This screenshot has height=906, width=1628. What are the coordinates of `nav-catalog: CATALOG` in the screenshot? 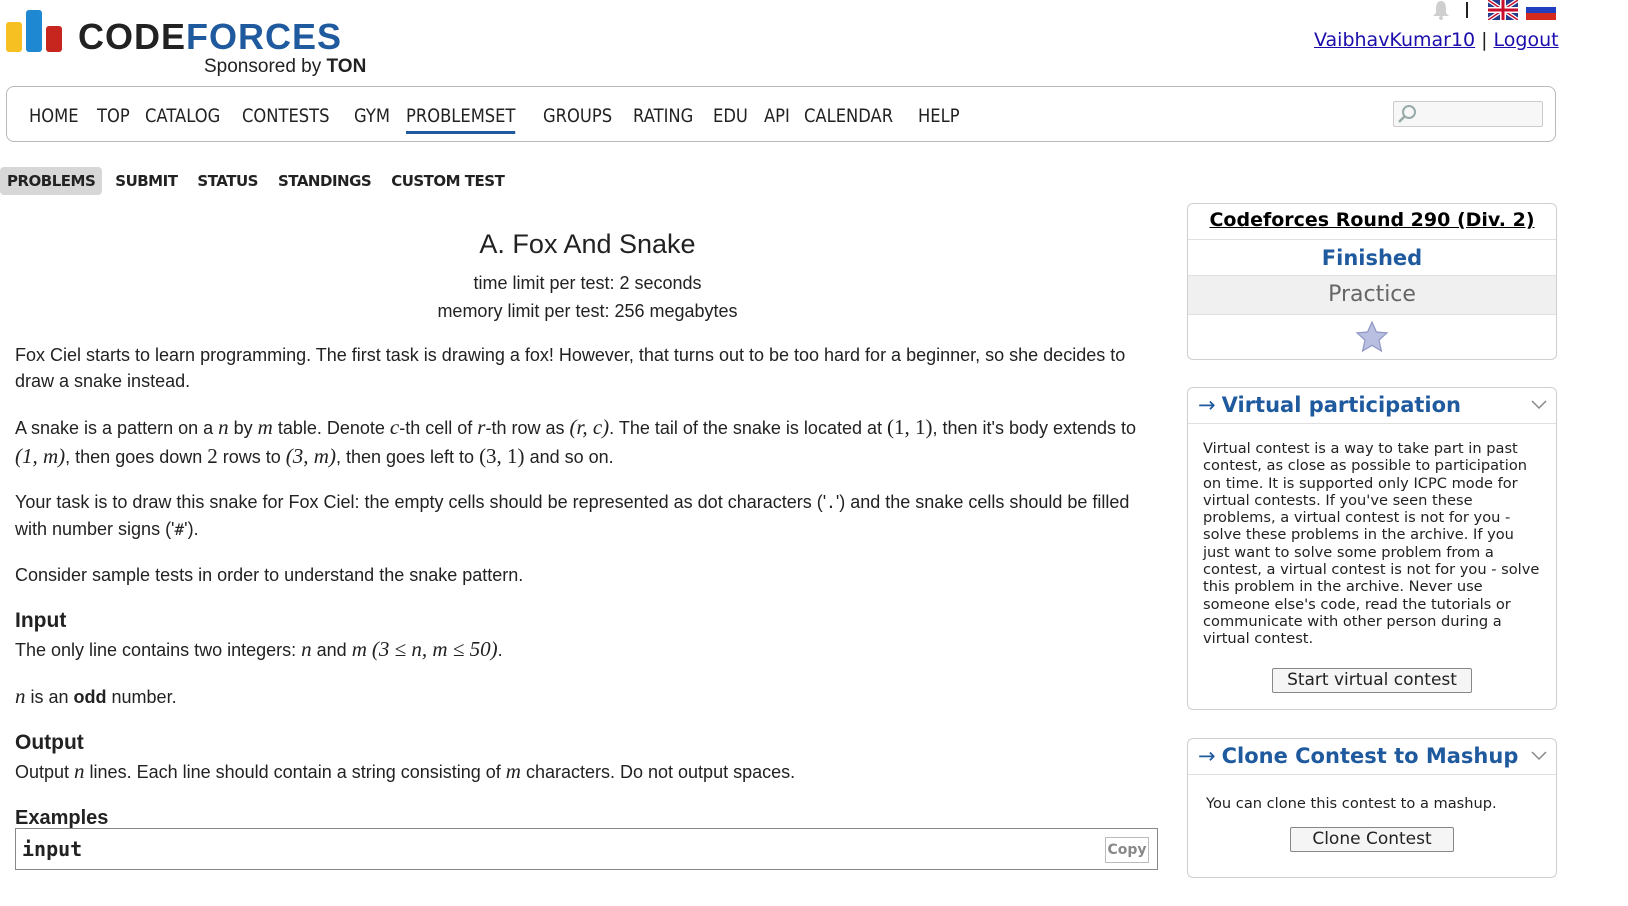 It's located at (182, 119).